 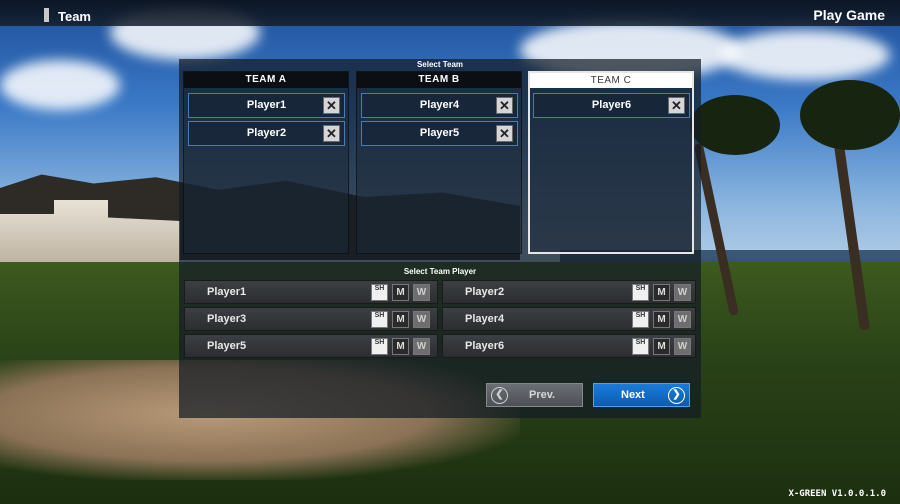 I want to click on team-a-slot-2: Player2, so click(x=266, y=133).